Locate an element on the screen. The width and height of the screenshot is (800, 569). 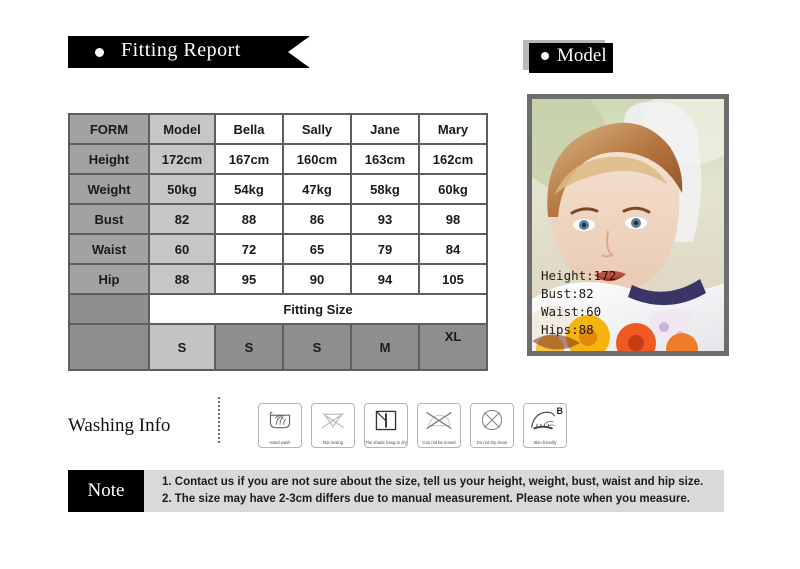
care-label: Not rinsing is located at coordinates (332, 442).